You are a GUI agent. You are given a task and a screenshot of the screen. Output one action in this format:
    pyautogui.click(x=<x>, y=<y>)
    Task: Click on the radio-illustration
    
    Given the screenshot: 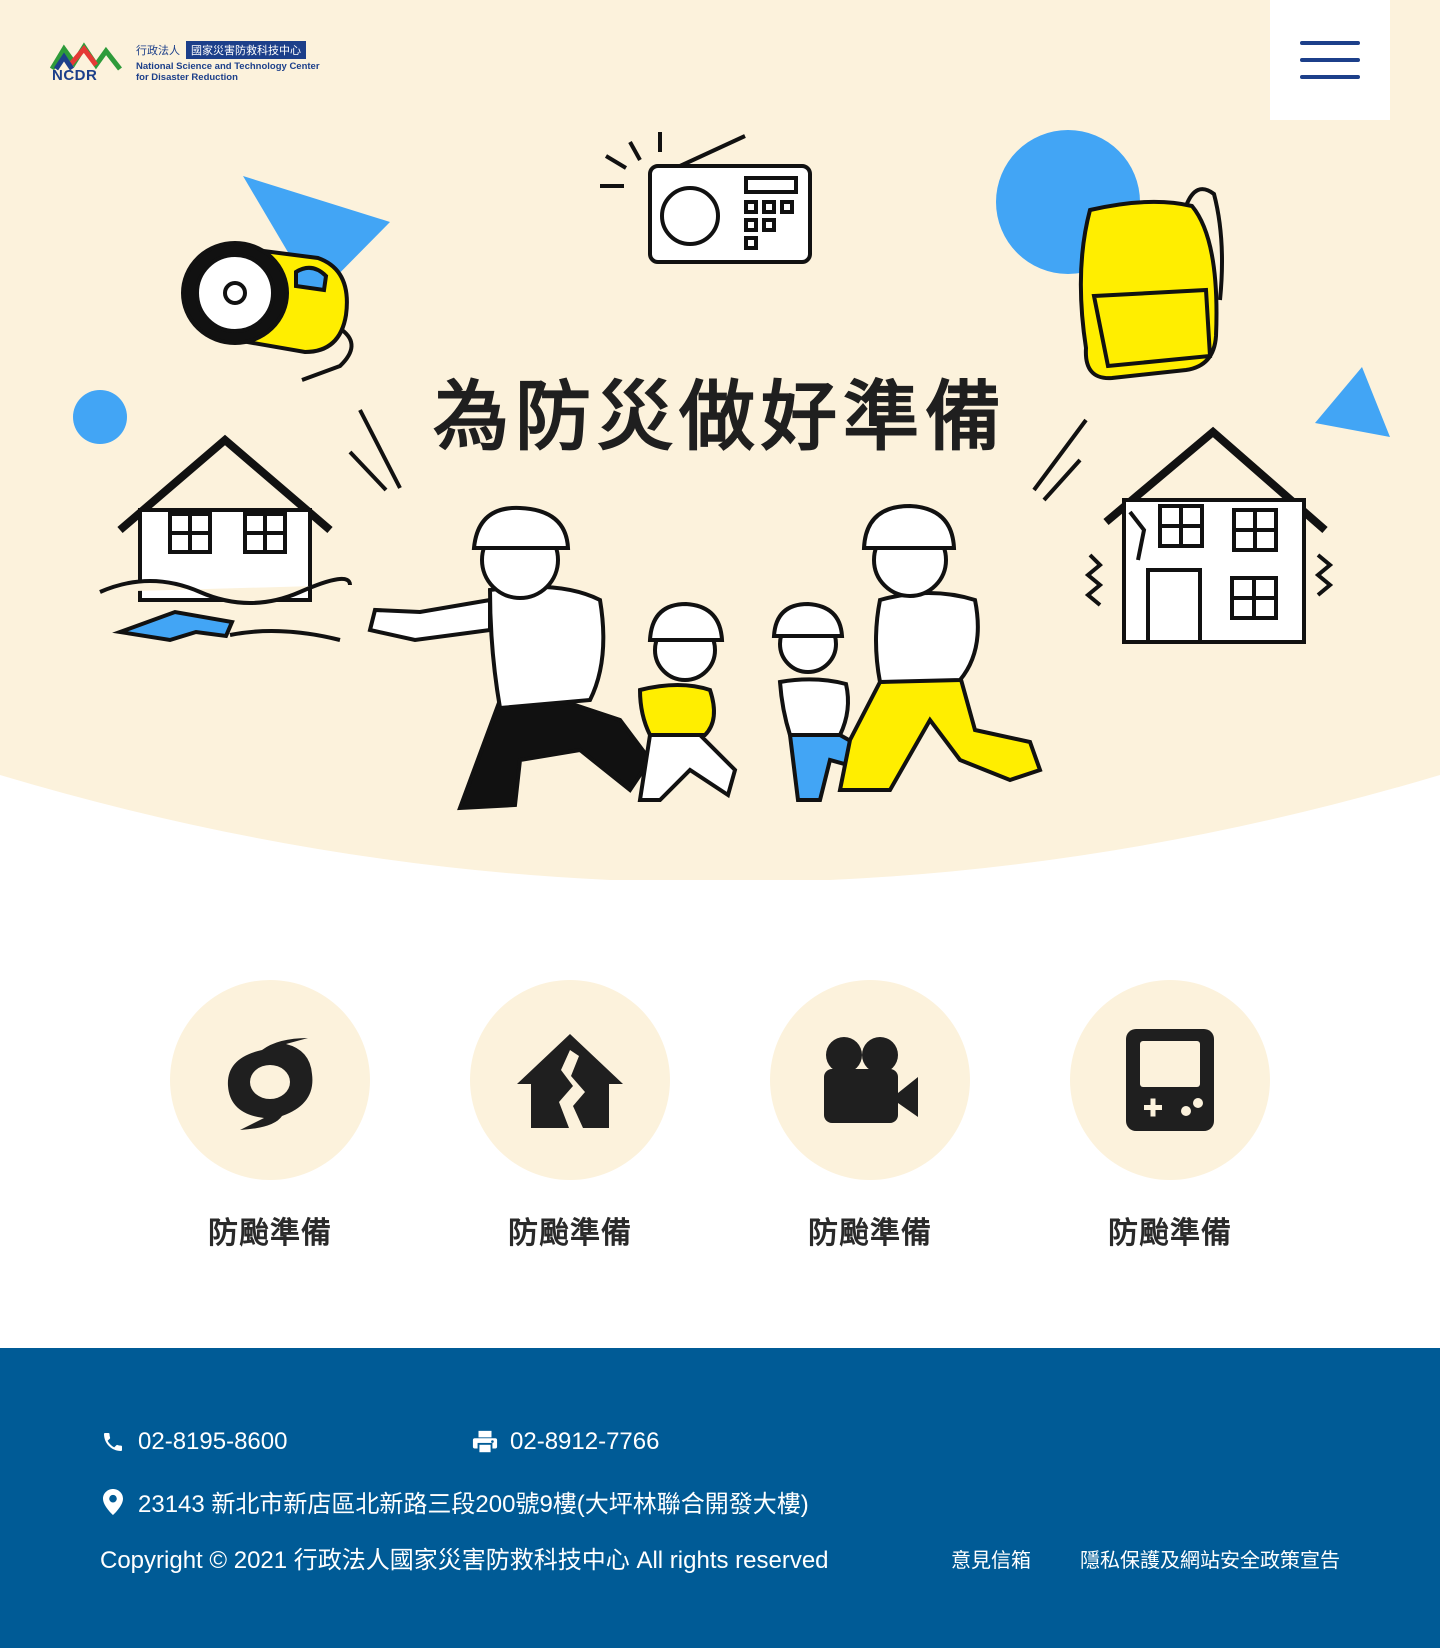 What is the action you would take?
    pyautogui.click(x=706, y=198)
    